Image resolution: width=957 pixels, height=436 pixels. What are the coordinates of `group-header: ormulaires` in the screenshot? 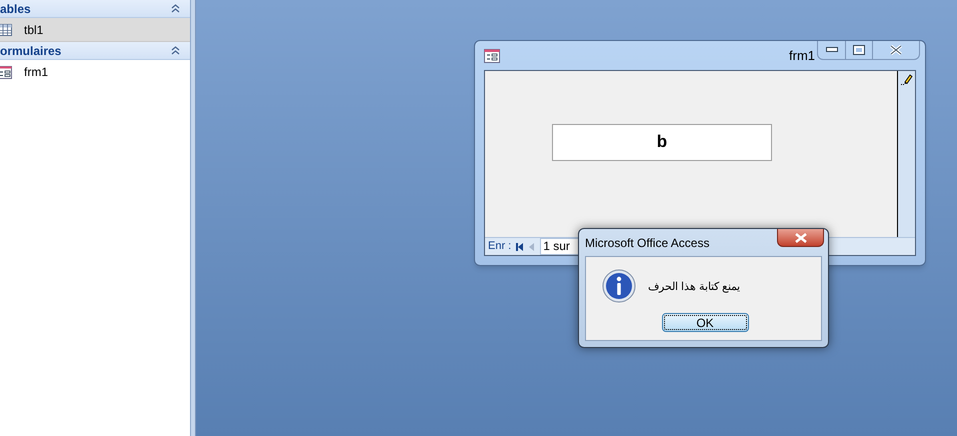 It's located at (95, 51).